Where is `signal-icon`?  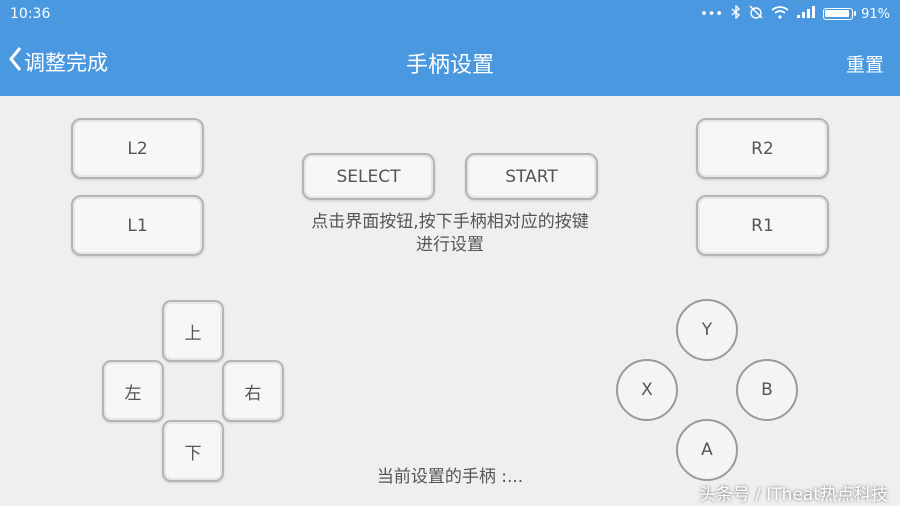
signal-icon is located at coordinates (806, 14).